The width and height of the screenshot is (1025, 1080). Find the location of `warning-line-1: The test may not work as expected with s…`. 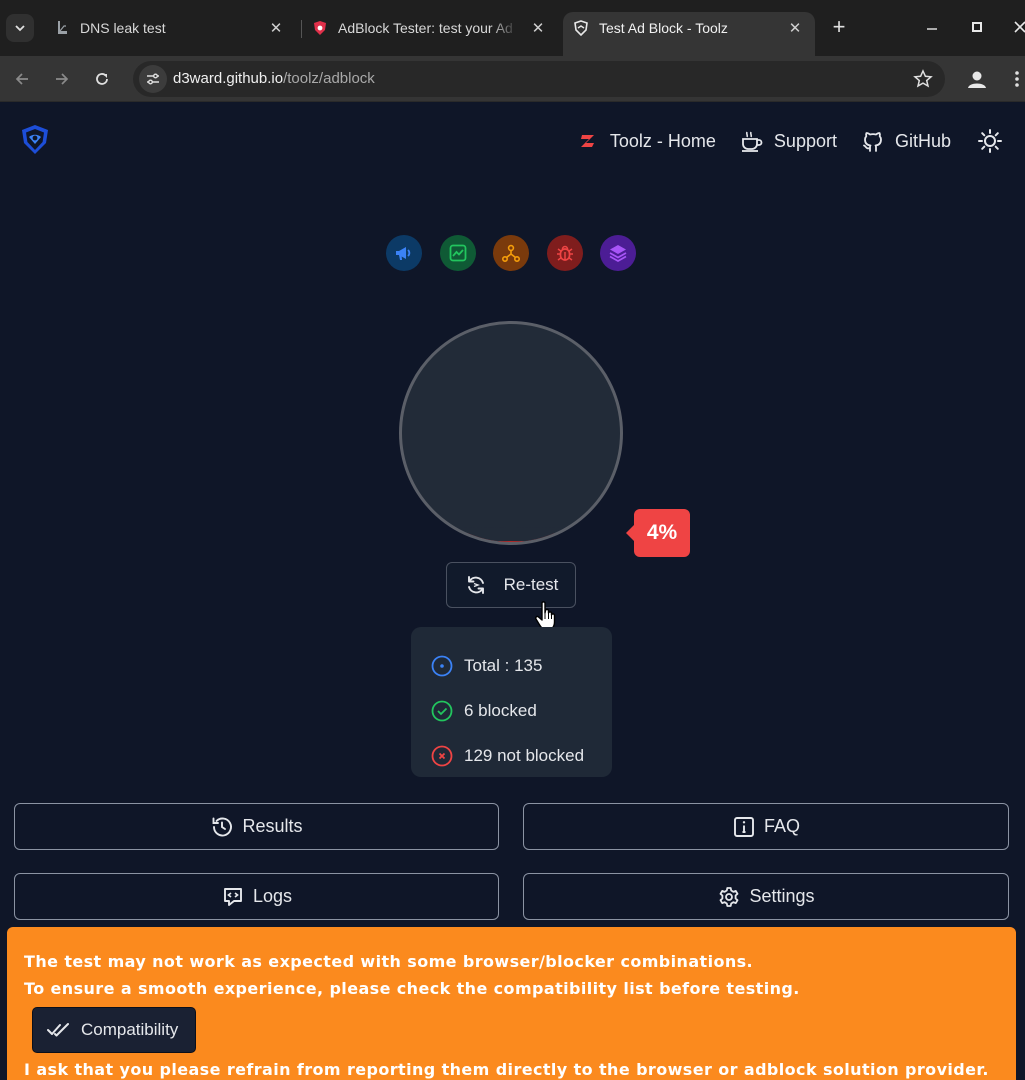

warning-line-1: The test may not work as expected with s… is located at coordinates (389, 961).